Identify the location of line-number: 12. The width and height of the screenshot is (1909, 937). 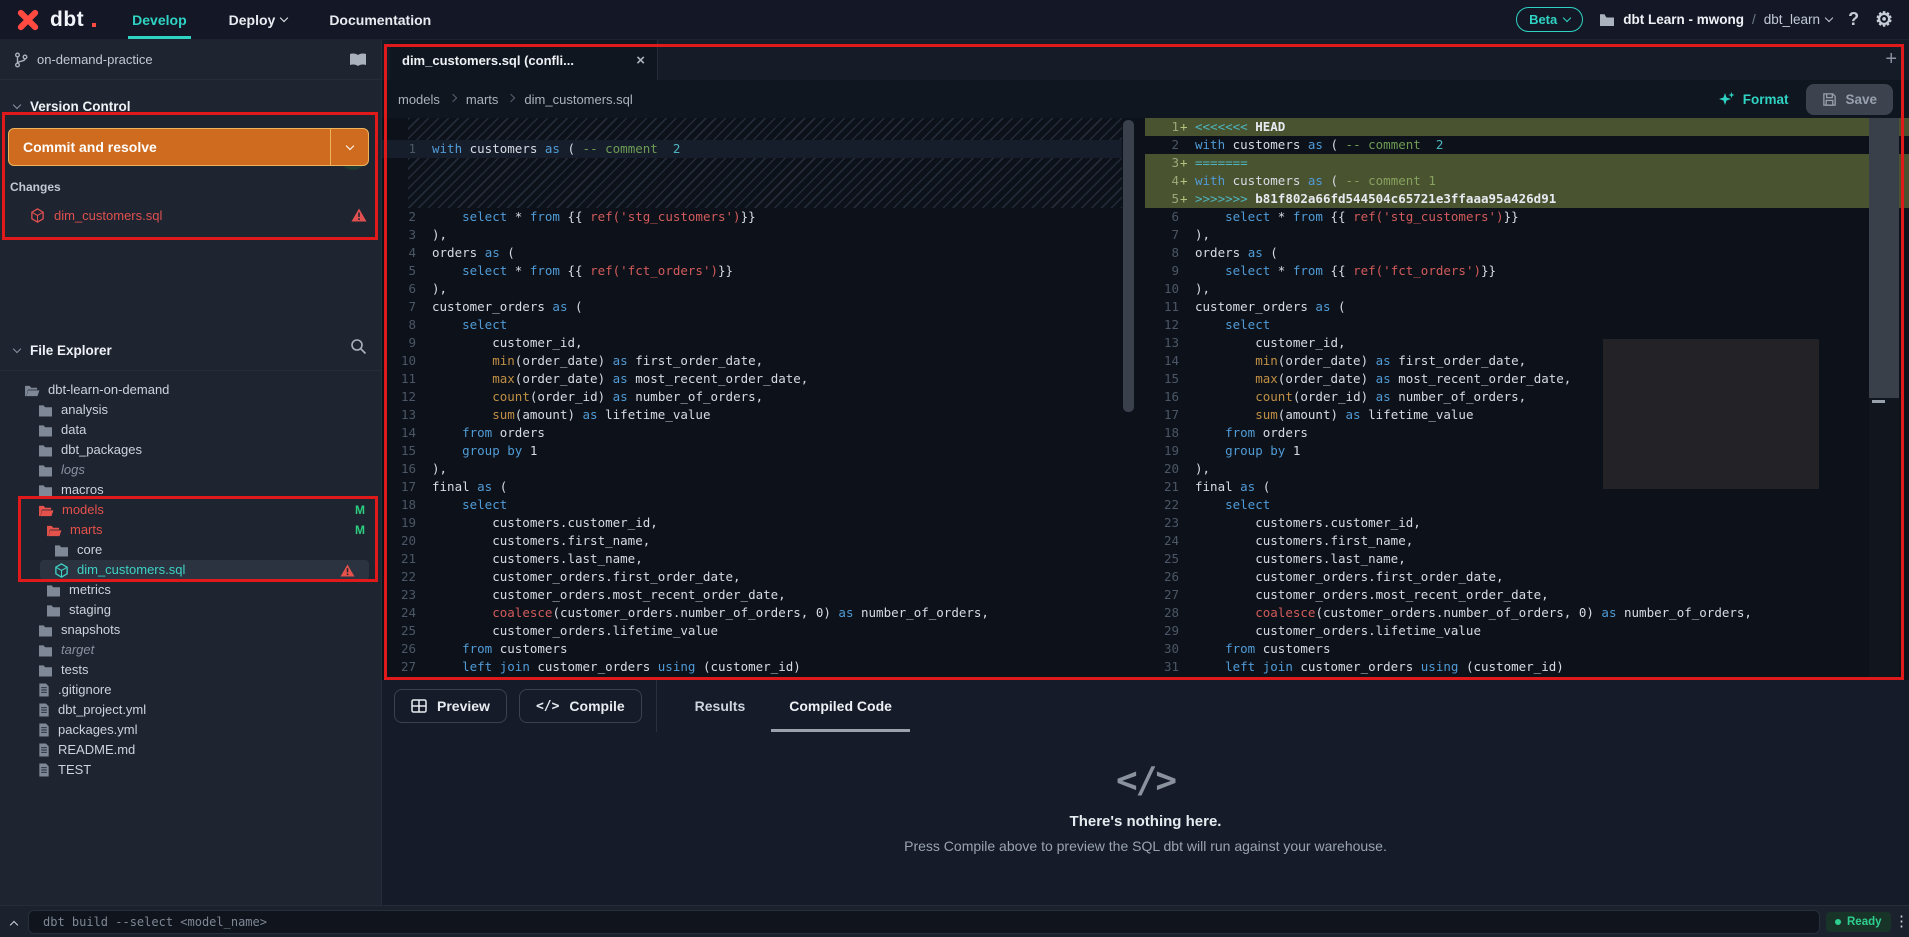
(408, 396).